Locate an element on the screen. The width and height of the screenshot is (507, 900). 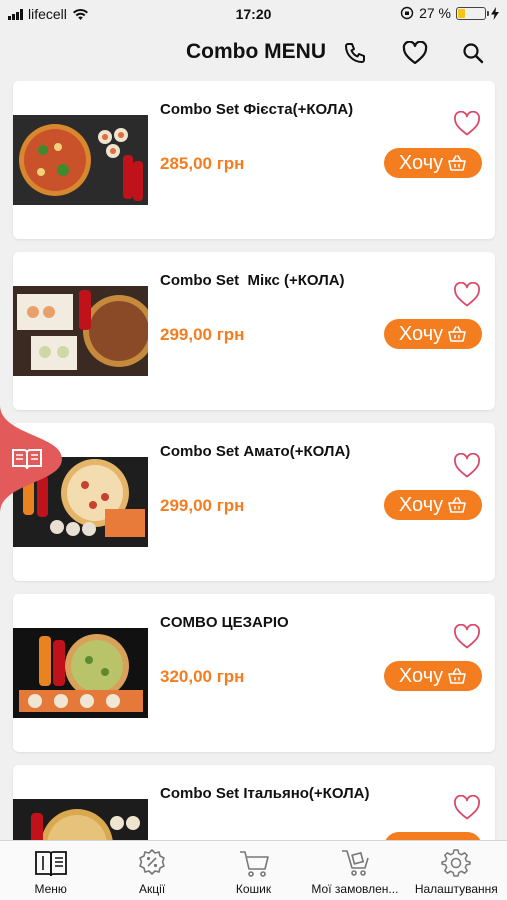
battery-percent: 27 % is located at coordinates (435, 13).